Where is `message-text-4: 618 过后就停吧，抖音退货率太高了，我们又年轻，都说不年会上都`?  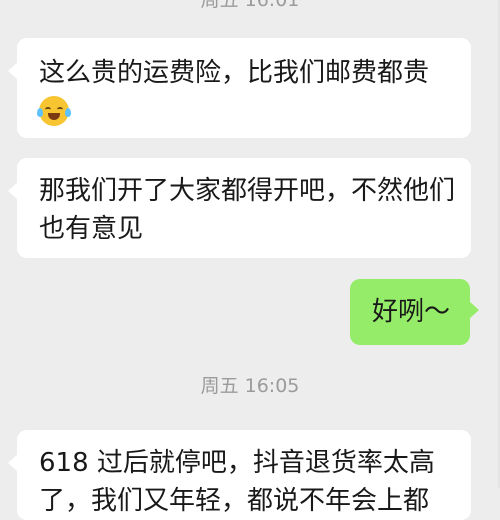
message-text-4: 618 过后就停吧，抖音退货率太高了，我们又年轻，都说不年会上都 is located at coordinates (237, 482).